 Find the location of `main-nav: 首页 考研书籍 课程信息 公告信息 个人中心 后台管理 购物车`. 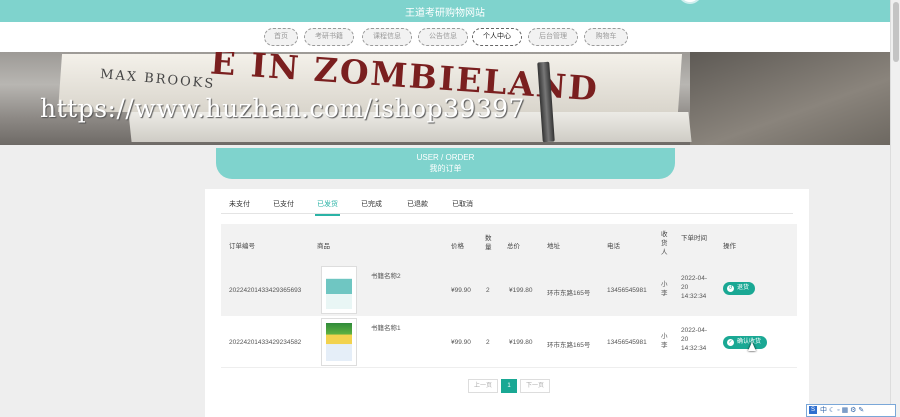

main-nav: 首页 考研书籍 课程信息 公告信息 个人中心 后台管理 购物车 is located at coordinates (445, 37).